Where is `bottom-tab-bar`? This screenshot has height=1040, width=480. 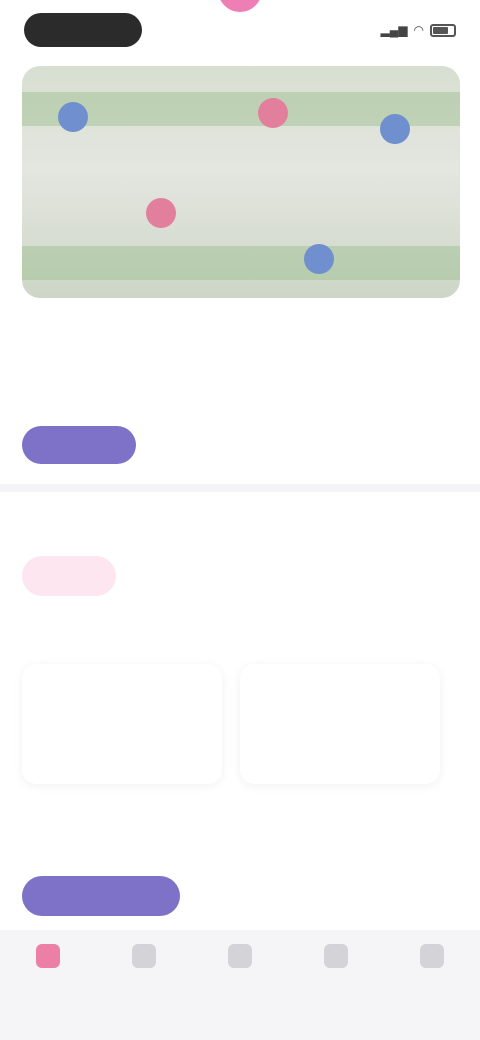
bottom-tab-bar is located at coordinates (240, 985).